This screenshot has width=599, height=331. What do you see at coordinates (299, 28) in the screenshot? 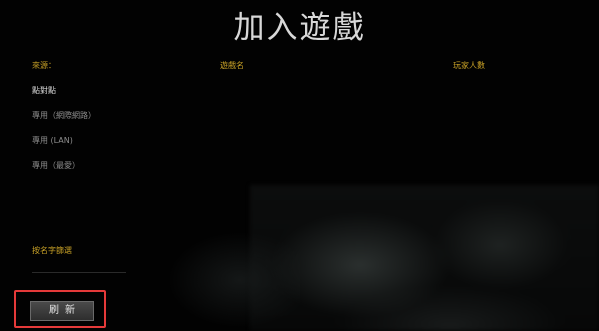
I see `page-title: 加入遊戲` at bounding box center [299, 28].